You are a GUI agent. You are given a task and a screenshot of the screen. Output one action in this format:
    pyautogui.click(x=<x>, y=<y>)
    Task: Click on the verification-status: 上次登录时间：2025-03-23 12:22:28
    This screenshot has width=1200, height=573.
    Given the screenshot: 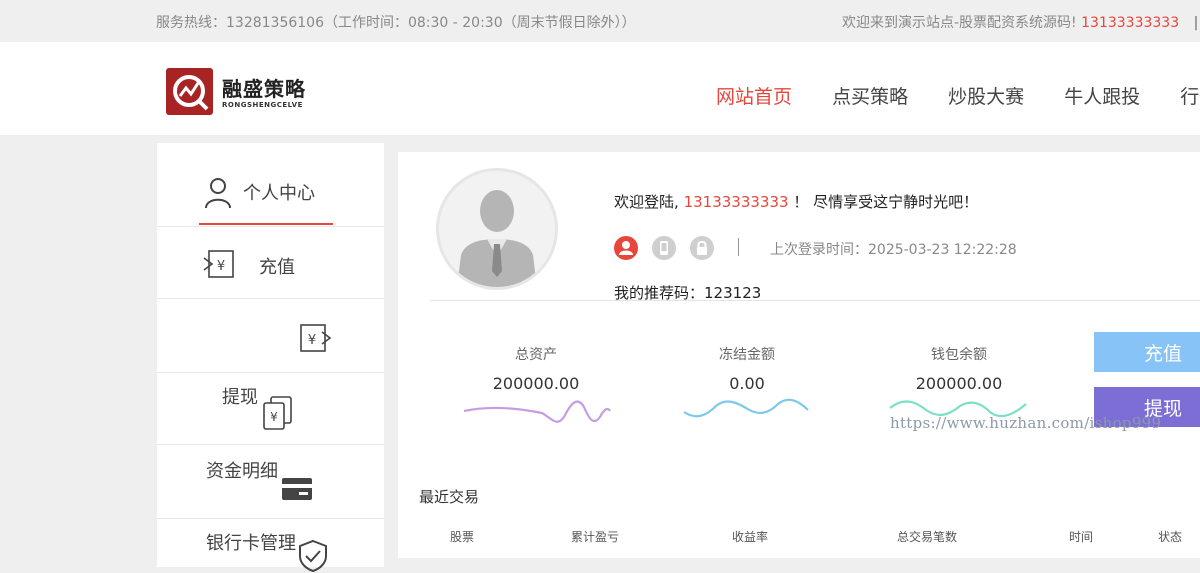 What is the action you would take?
    pyautogui.click(x=839, y=249)
    